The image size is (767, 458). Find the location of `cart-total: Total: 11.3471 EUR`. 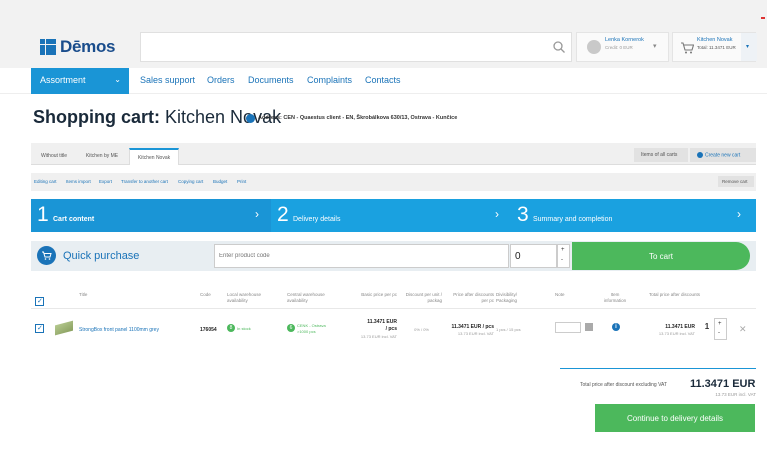

cart-total: Total: 11.3471 EUR is located at coordinates (716, 47).